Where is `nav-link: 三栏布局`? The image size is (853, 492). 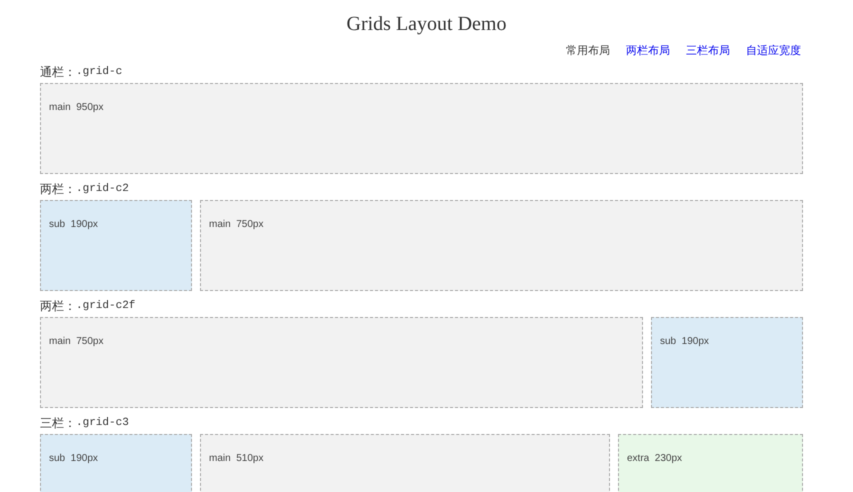 nav-link: 三栏布局 is located at coordinates (708, 51).